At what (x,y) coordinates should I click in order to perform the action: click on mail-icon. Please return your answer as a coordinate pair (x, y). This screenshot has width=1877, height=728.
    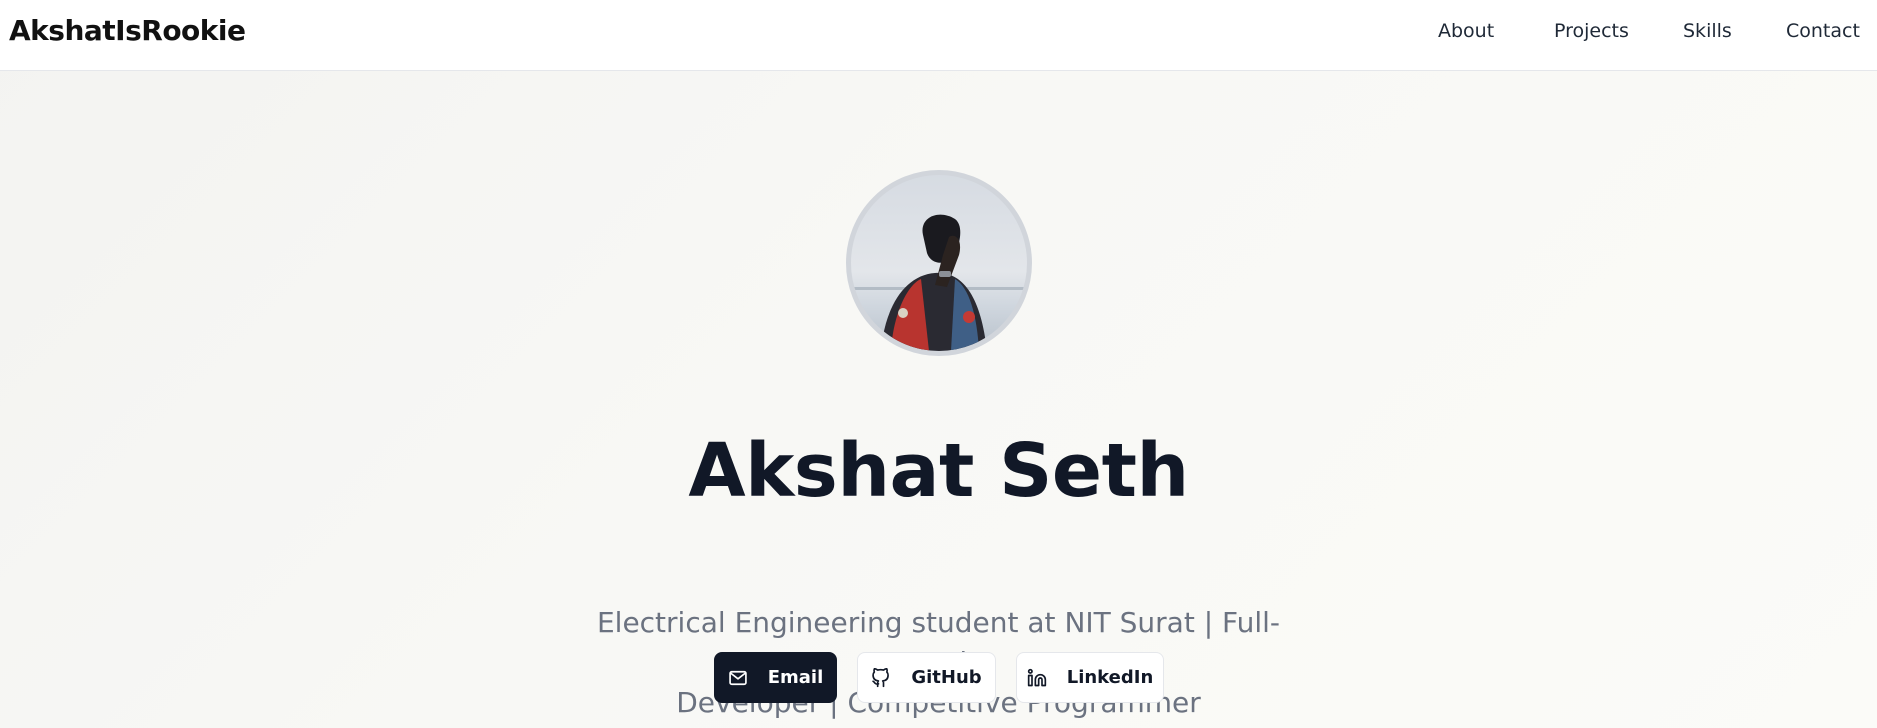
    Looking at the image, I should click on (738, 678).